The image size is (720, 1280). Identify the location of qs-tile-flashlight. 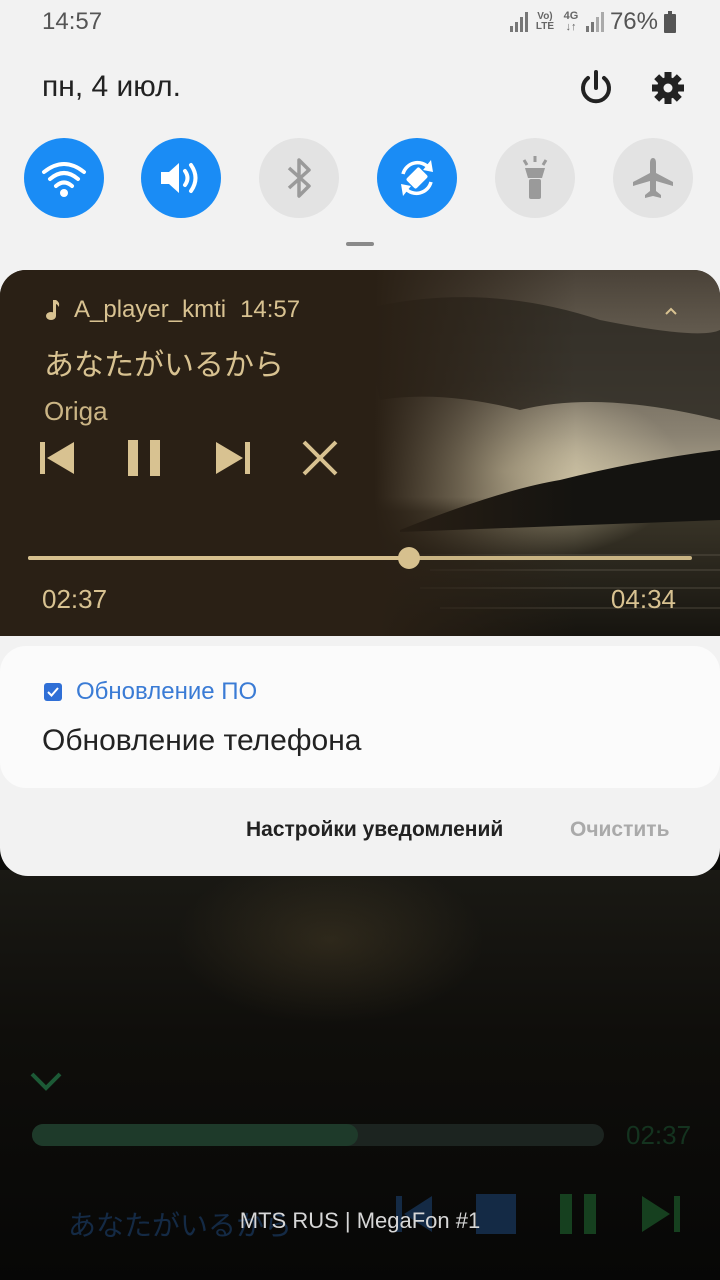
(535, 178).